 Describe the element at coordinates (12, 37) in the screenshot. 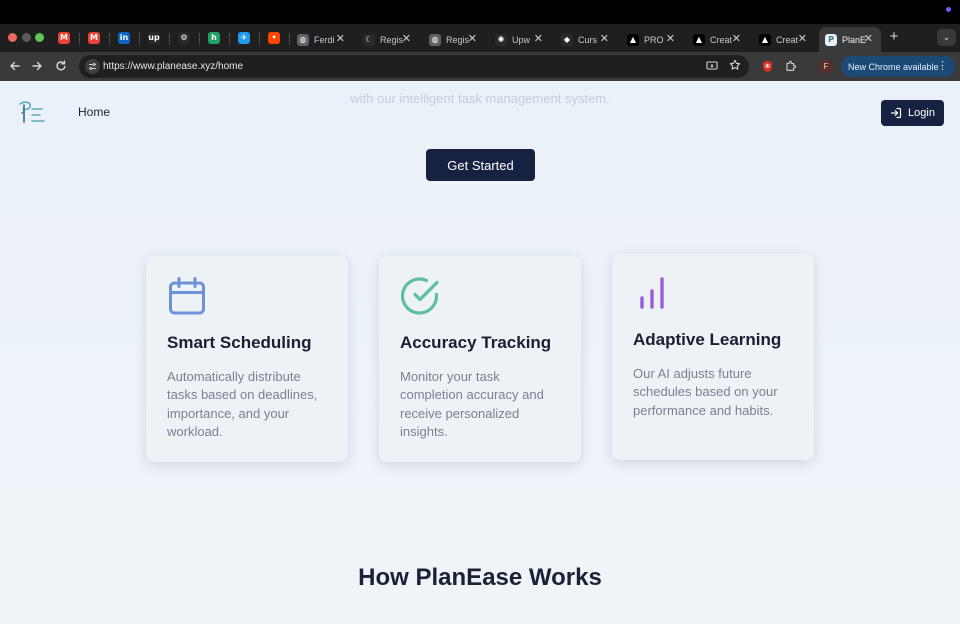

I see `close-window-button` at that location.